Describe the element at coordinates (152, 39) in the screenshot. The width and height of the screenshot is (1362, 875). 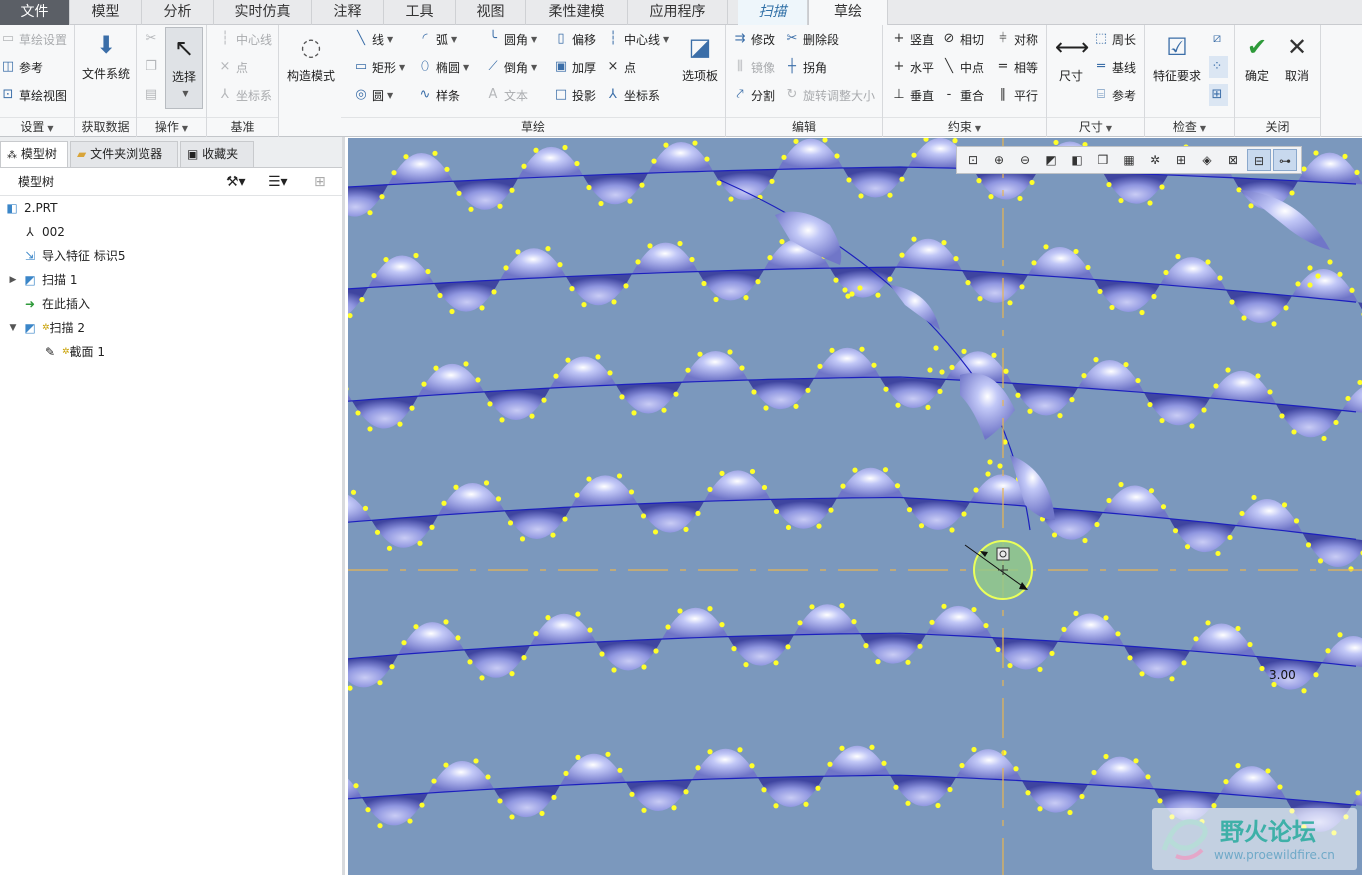
I see `cut-button: ✂` at that location.